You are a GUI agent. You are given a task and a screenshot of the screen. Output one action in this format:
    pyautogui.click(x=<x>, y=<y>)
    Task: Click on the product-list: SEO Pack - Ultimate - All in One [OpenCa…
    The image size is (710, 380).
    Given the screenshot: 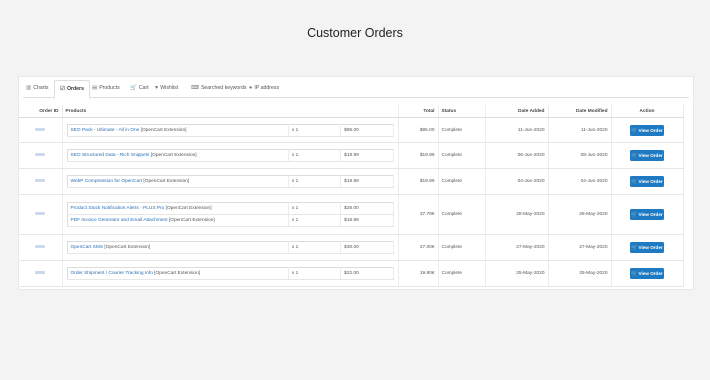 What is the action you would take?
    pyautogui.click(x=230, y=130)
    